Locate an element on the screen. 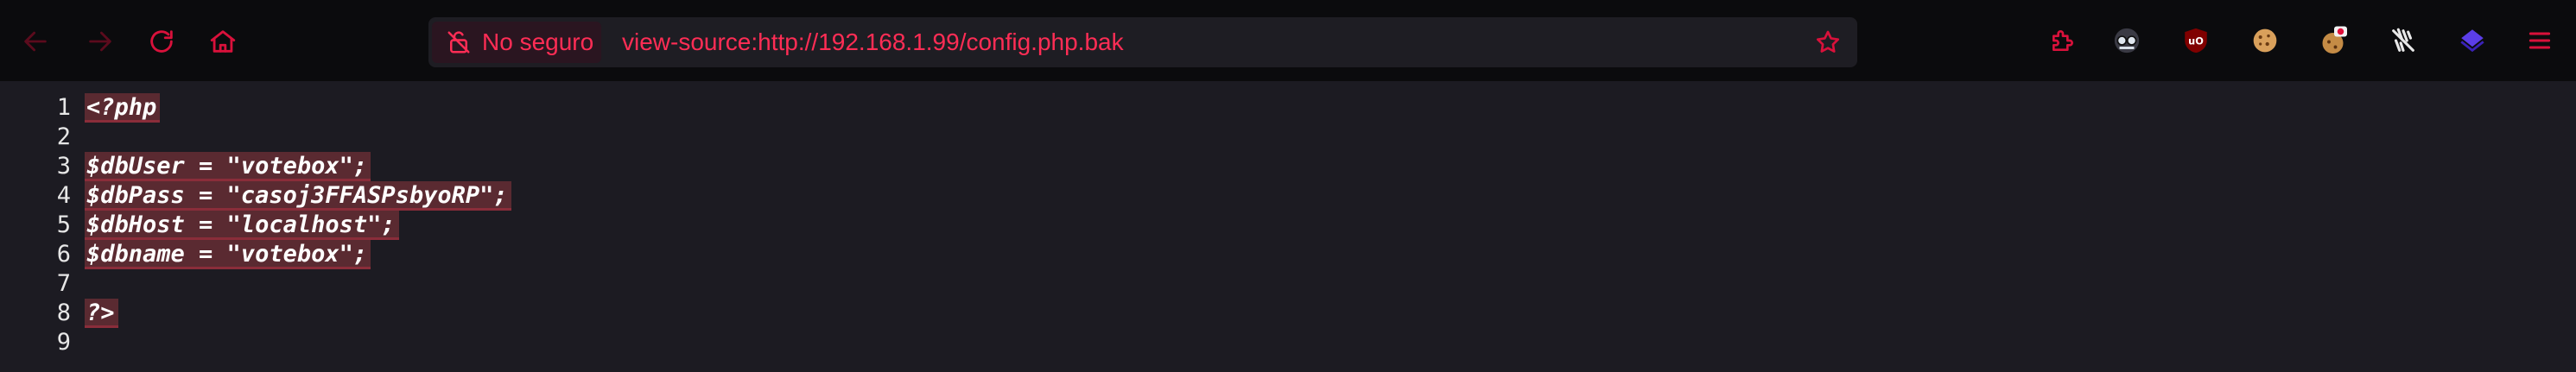 This screenshot has width=2576, height=372. cookie-editor-button is located at coordinates (2334, 41).